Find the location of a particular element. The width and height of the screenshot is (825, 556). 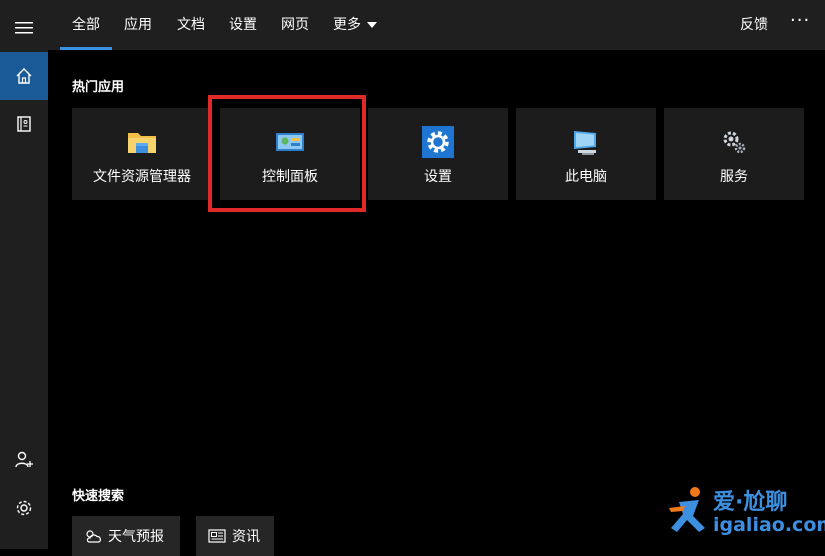

app-tile-settings: 设置 is located at coordinates (438, 154).